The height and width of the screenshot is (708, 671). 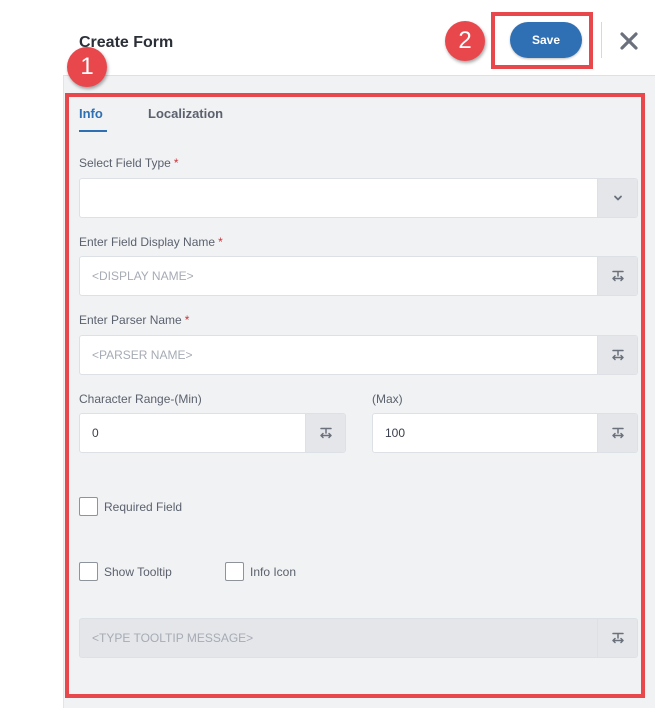 What do you see at coordinates (87, 67) in the screenshot?
I see `step-badge-1: 1` at bounding box center [87, 67].